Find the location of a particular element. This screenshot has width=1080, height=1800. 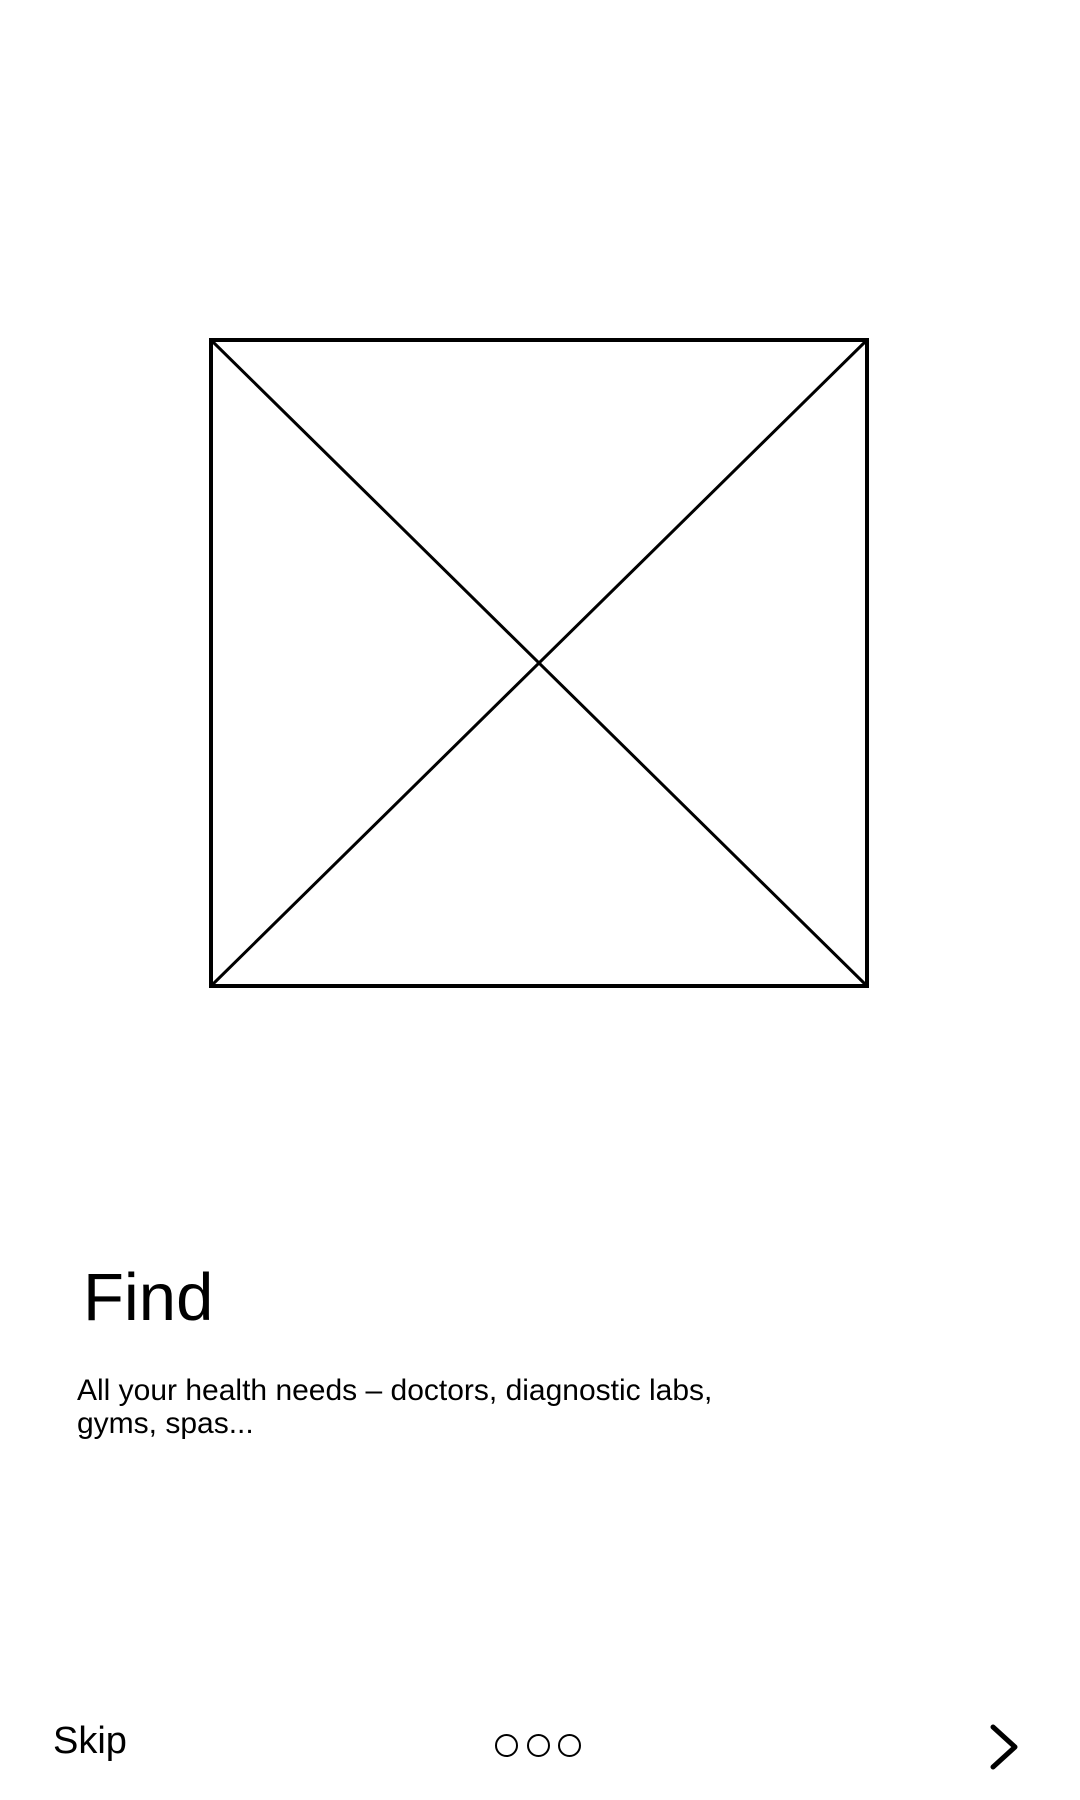

next-button is located at coordinates (1005, 1747).